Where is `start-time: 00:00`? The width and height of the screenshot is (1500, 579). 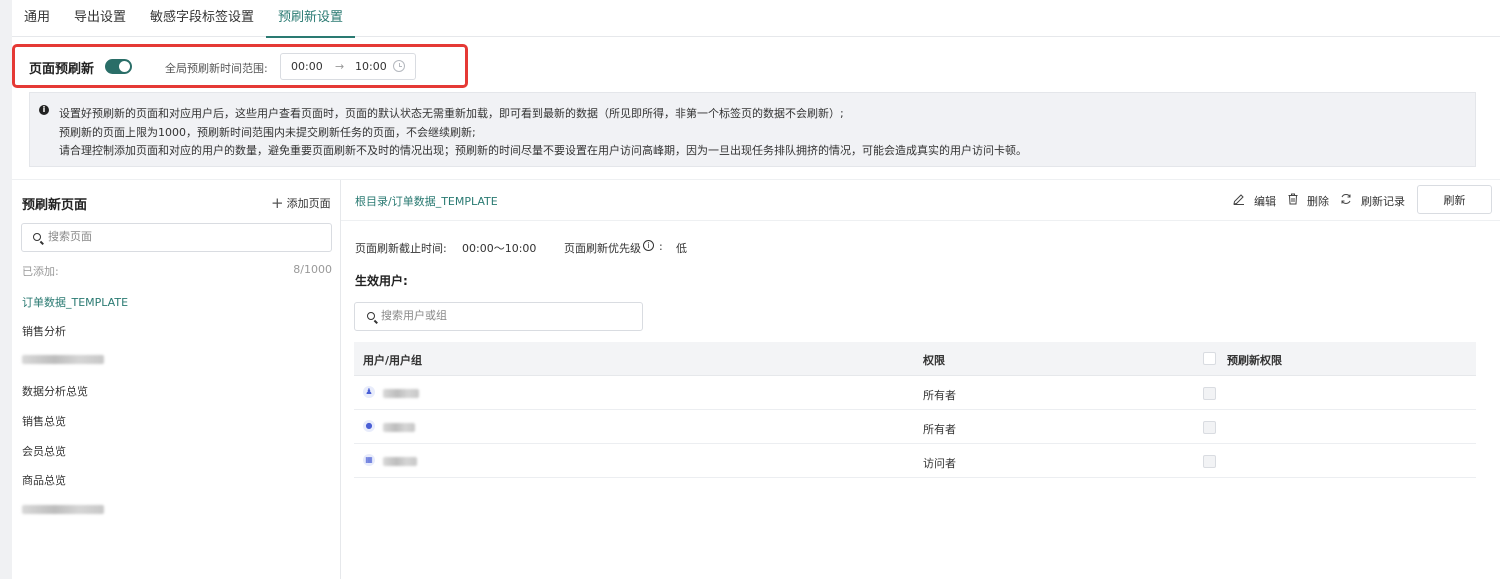 start-time: 00:00 is located at coordinates (307, 66).